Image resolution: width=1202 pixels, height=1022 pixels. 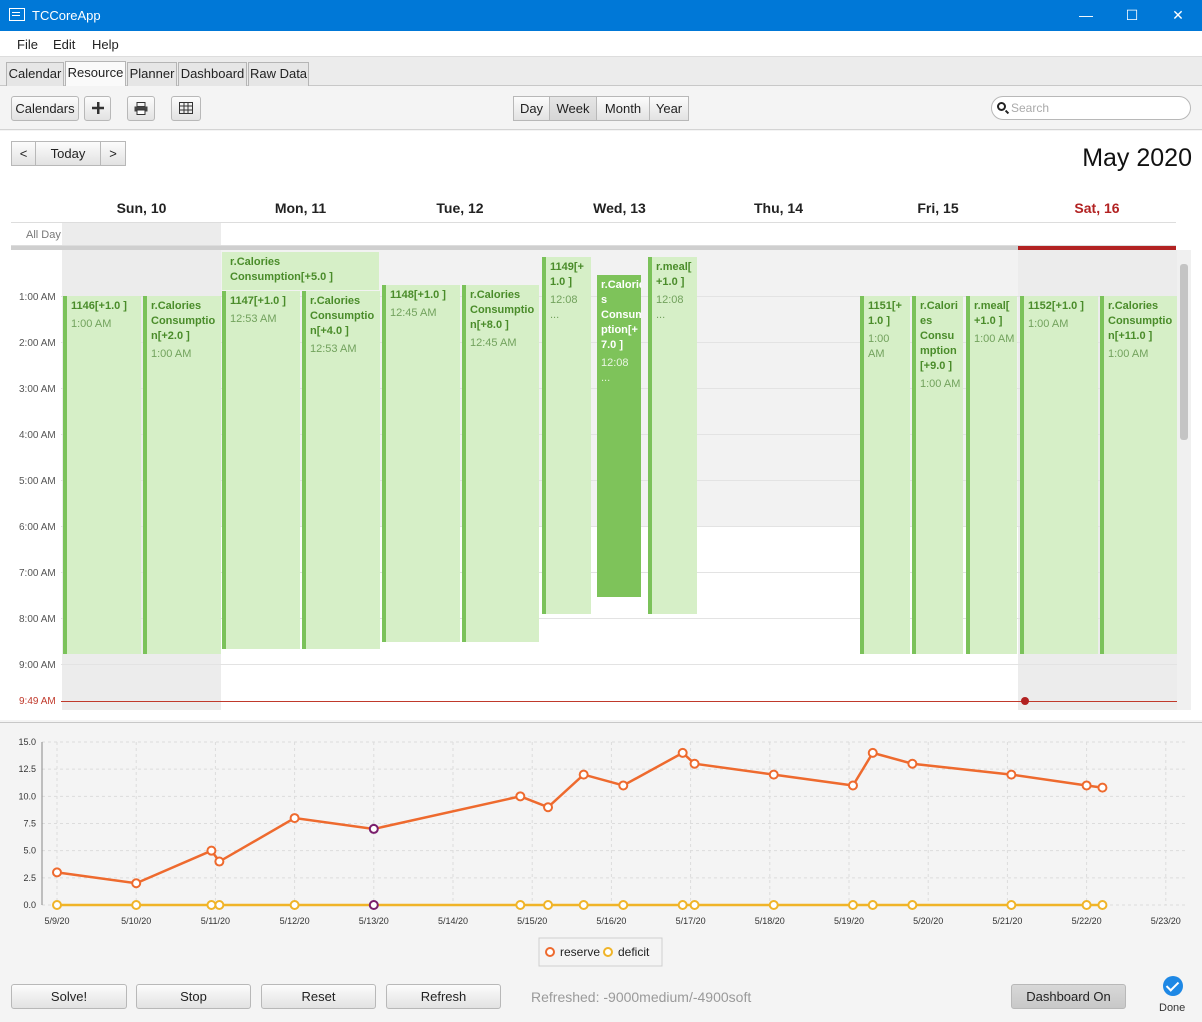 What do you see at coordinates (193, 996) in the screenshot?
I see `stop-button: Stop` at bounding box center [193, 996].